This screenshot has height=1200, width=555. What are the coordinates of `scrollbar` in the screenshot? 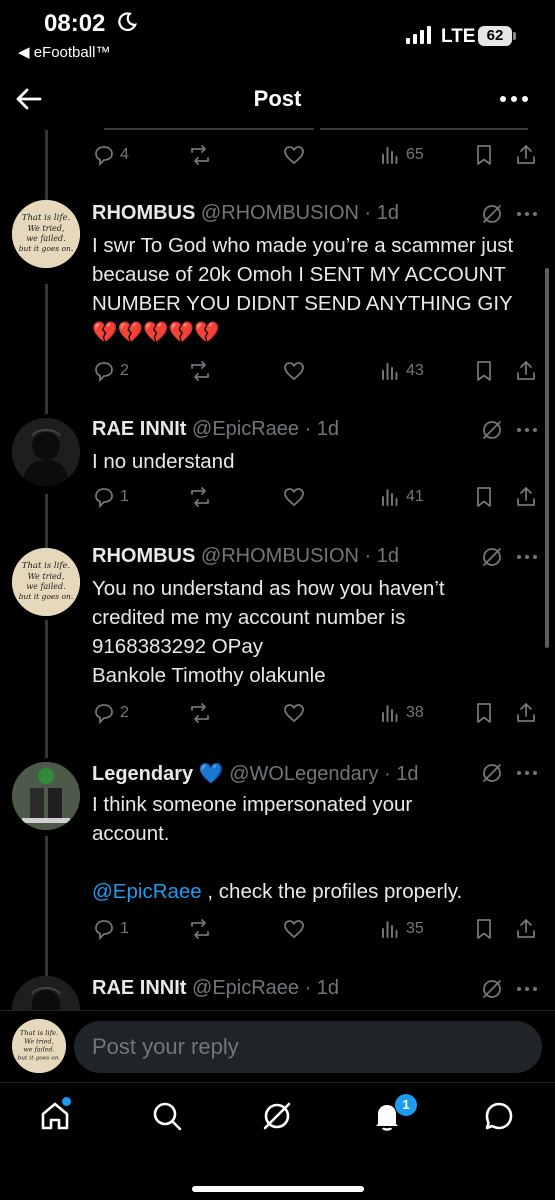 It's located at (547, 458).